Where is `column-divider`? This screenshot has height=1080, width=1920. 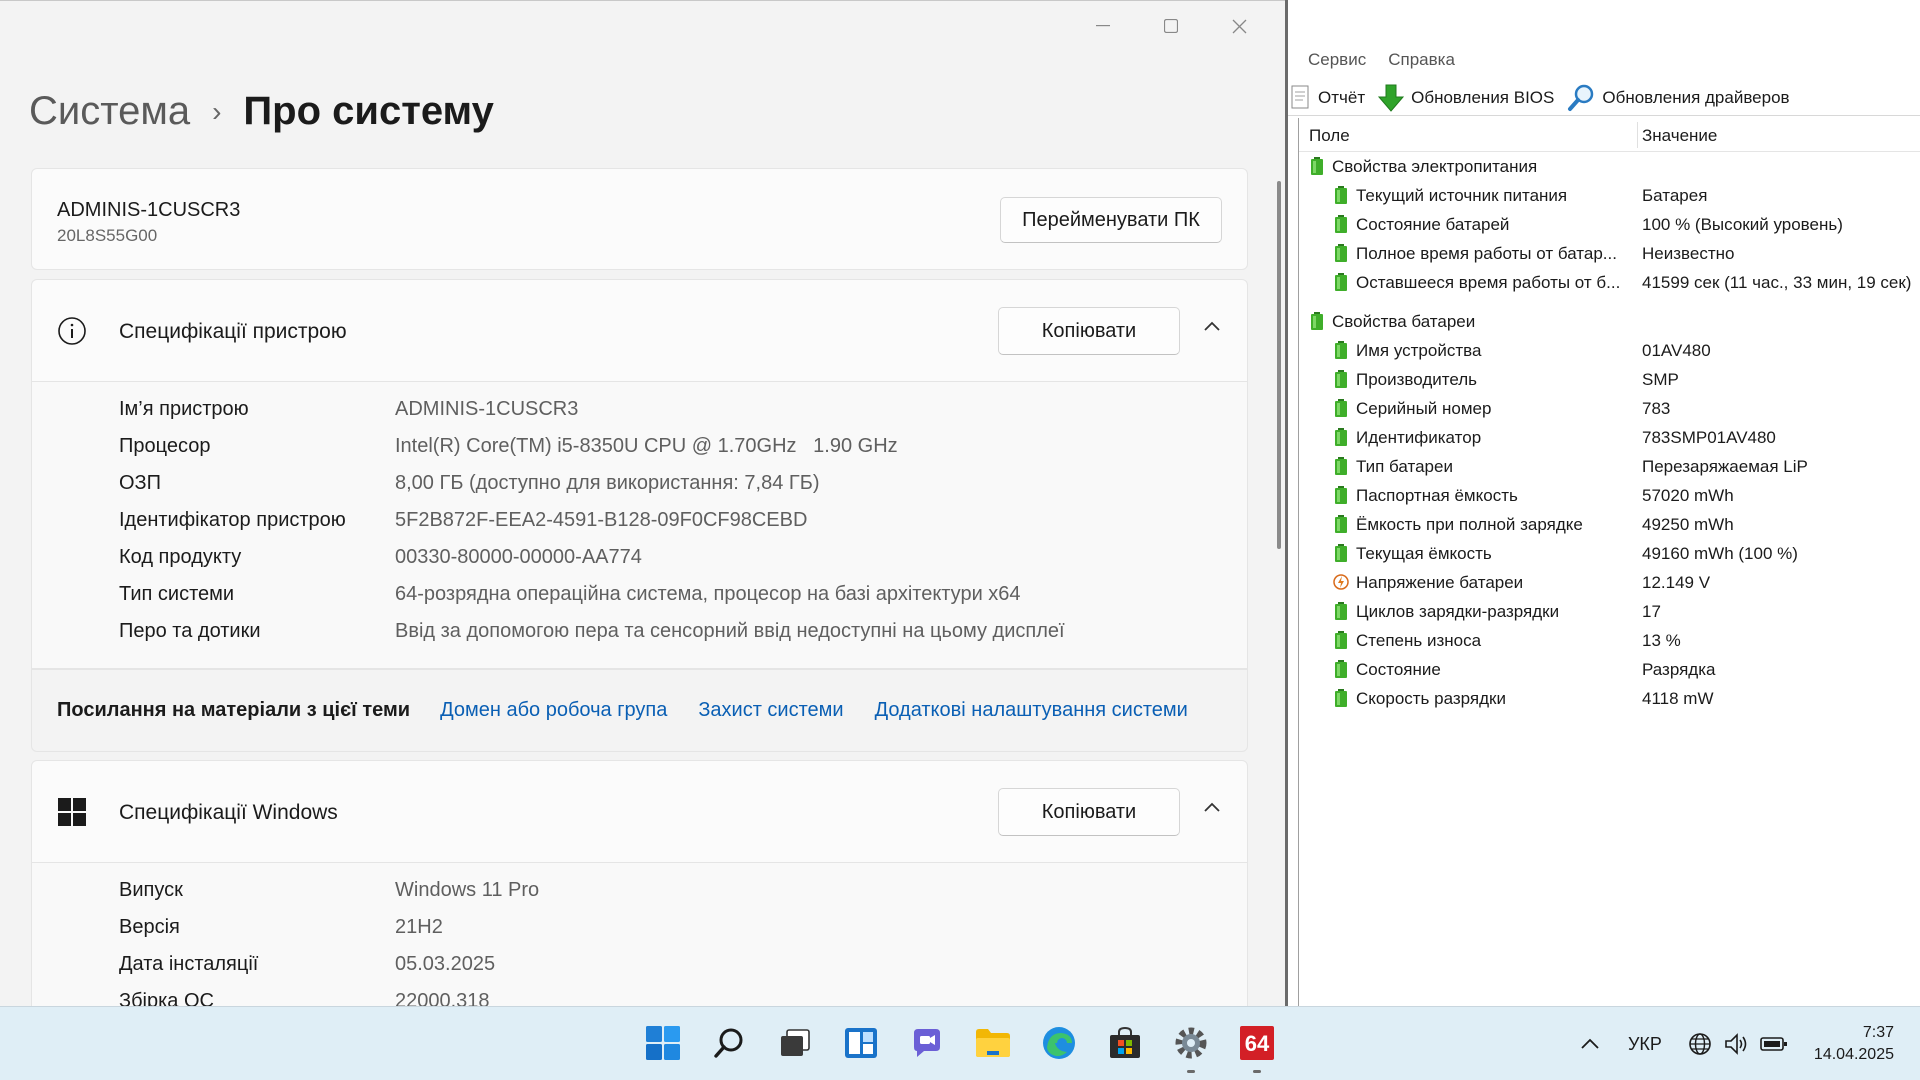 column-divider is located at coordinates (1637, 135).